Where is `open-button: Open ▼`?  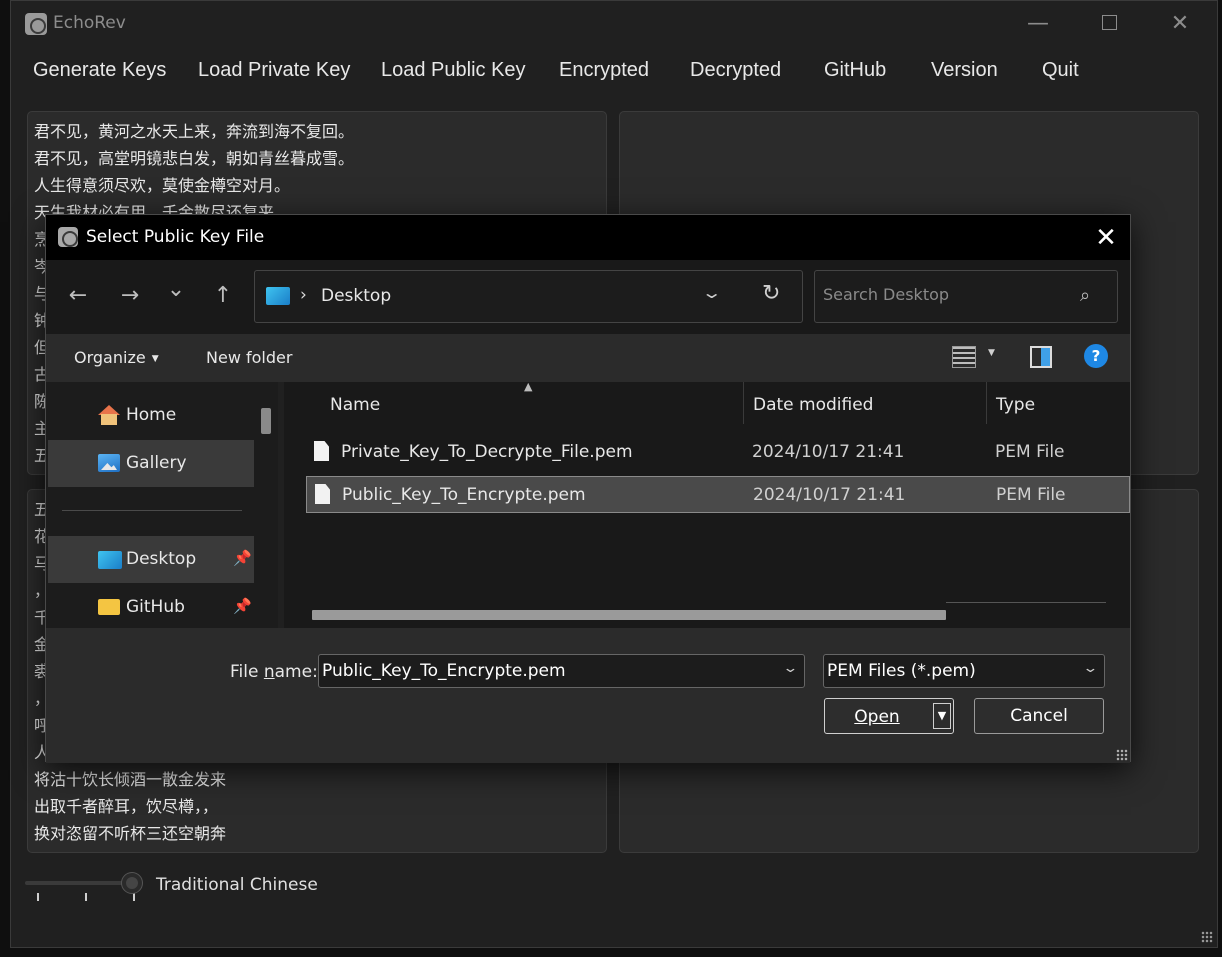
open-button: Open ▼ is located at coordinates (889, 716).